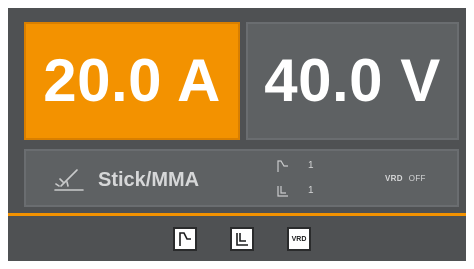  I want to click on vrd-status: VRD OFF, so click(405, 178).